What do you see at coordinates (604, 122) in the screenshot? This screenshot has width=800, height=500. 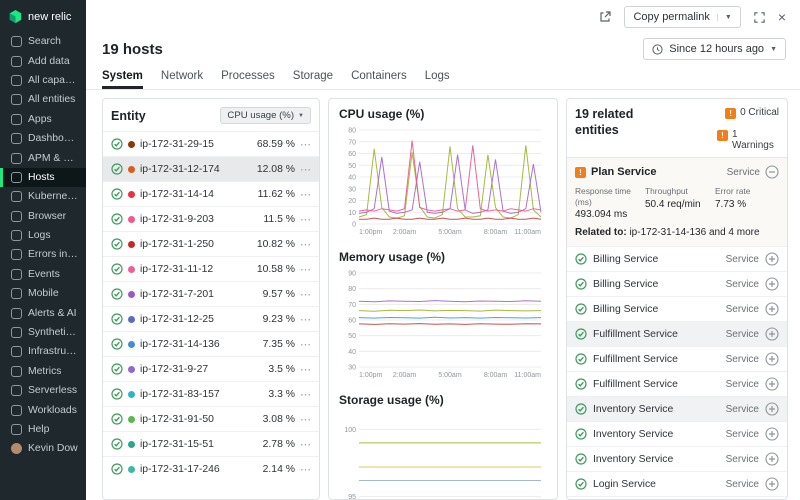 I see `related-panel-title: 19 related entities` at bounding box center [604, 122].